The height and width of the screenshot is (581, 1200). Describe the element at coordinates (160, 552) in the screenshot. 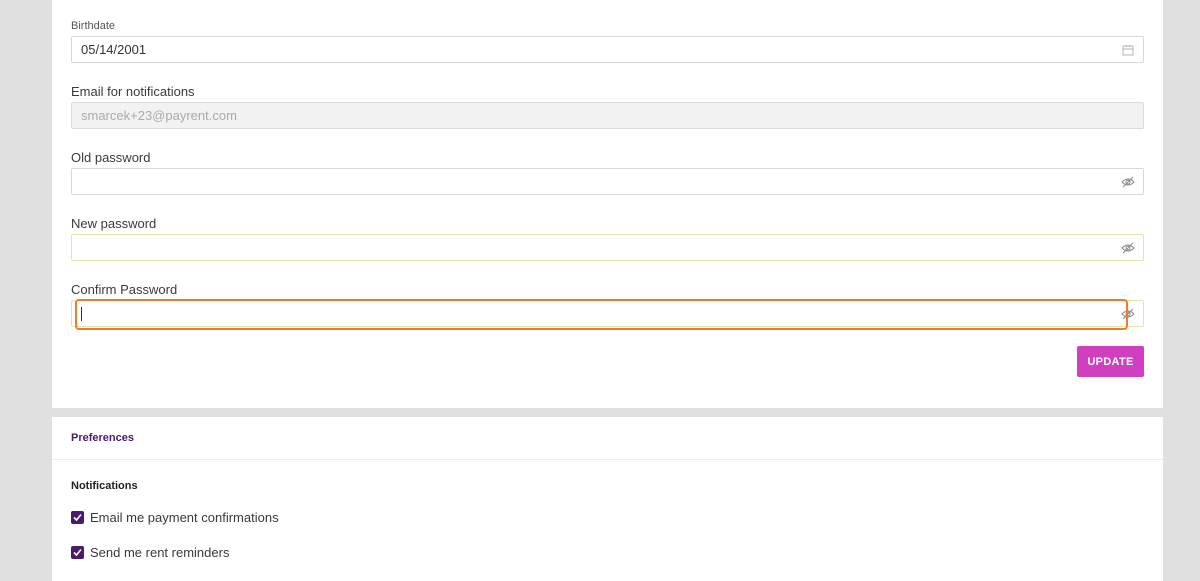

I see `rent-reminders-label: Send me rent reminders` at that location.